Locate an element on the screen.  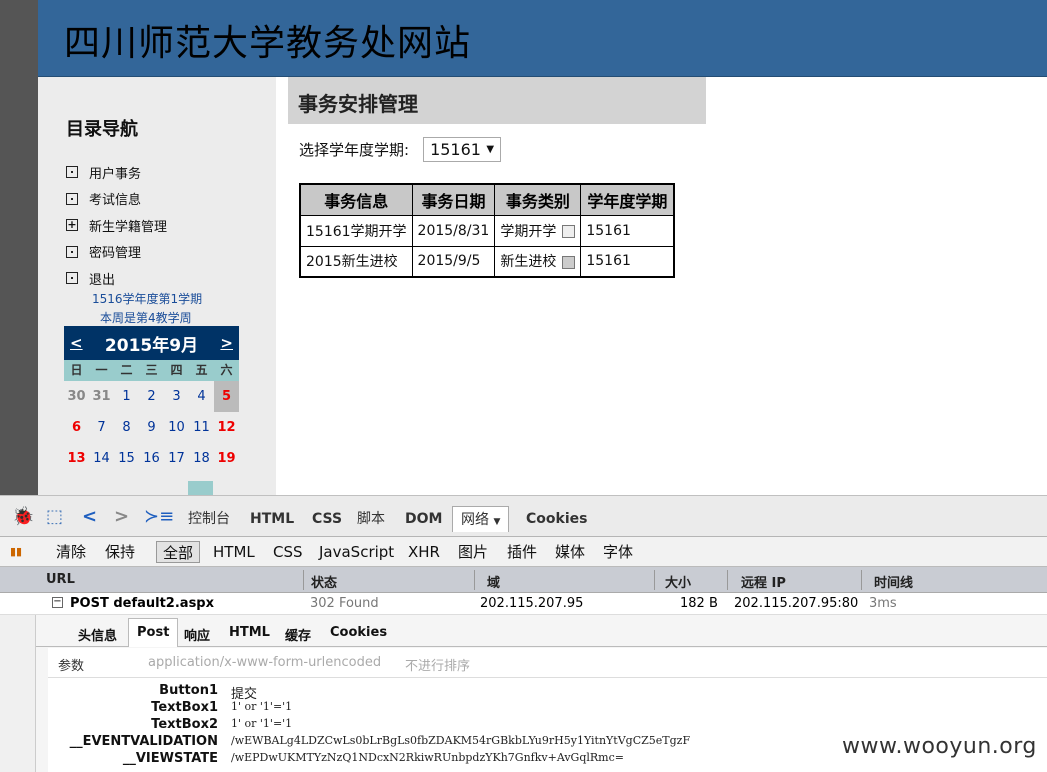
tab-network: 网络 ▼ is located at coordinates (481, 519).